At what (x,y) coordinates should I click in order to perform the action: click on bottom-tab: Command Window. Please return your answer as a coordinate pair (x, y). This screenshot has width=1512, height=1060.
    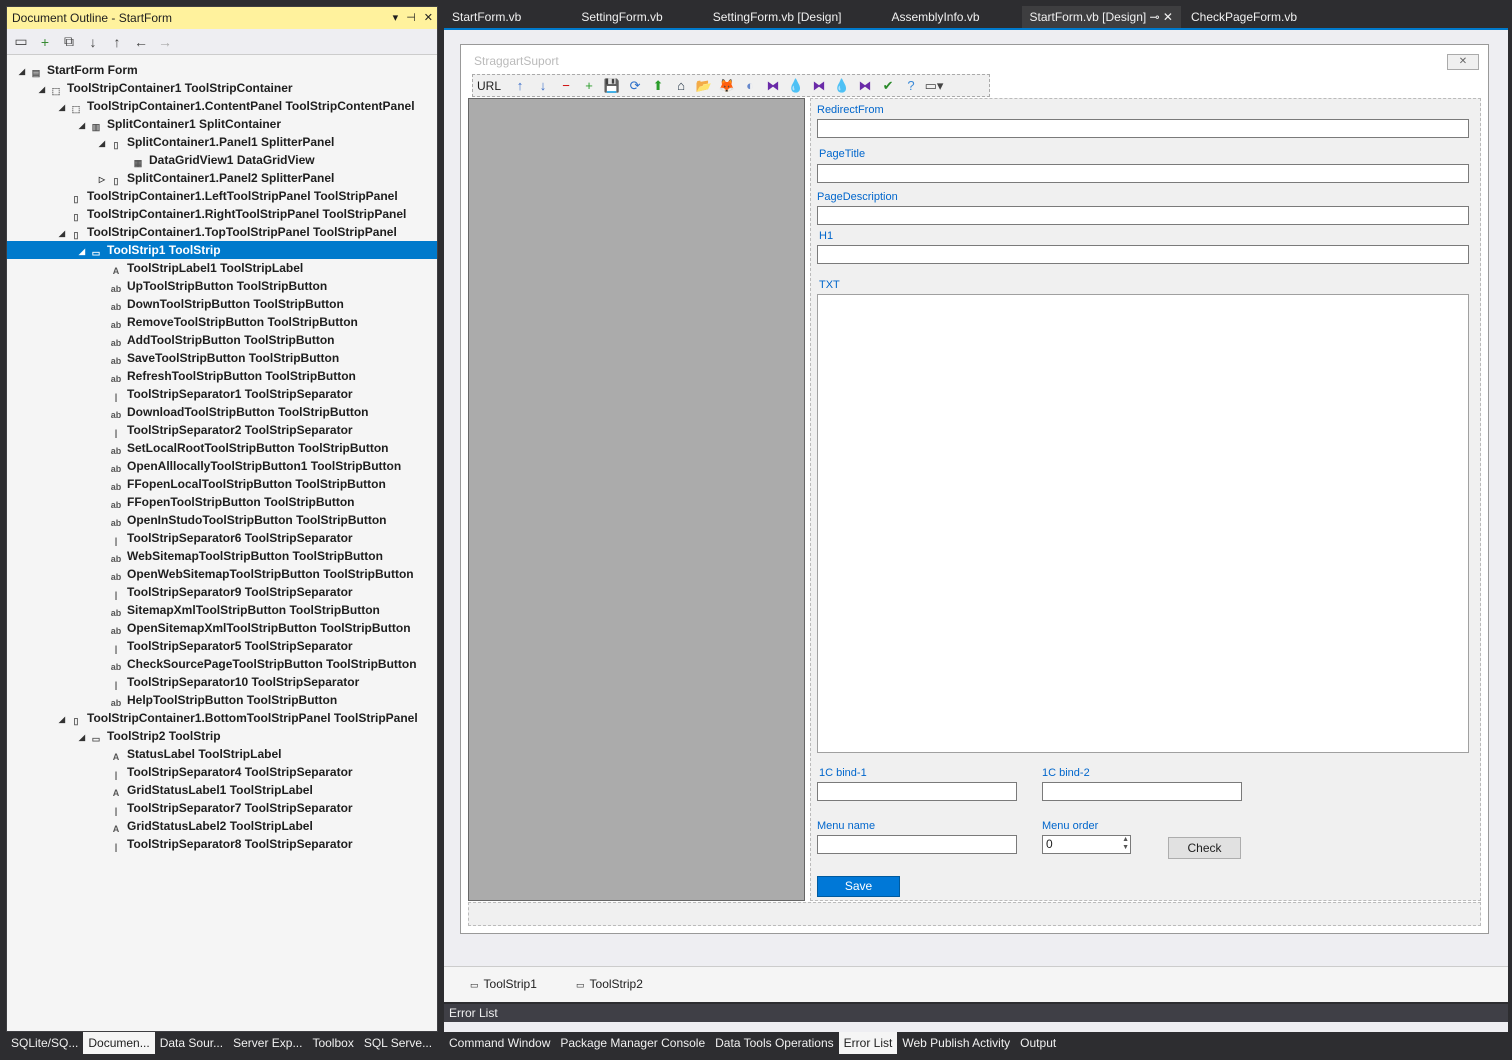
    Looking at the image, I should click on (499, 1043).